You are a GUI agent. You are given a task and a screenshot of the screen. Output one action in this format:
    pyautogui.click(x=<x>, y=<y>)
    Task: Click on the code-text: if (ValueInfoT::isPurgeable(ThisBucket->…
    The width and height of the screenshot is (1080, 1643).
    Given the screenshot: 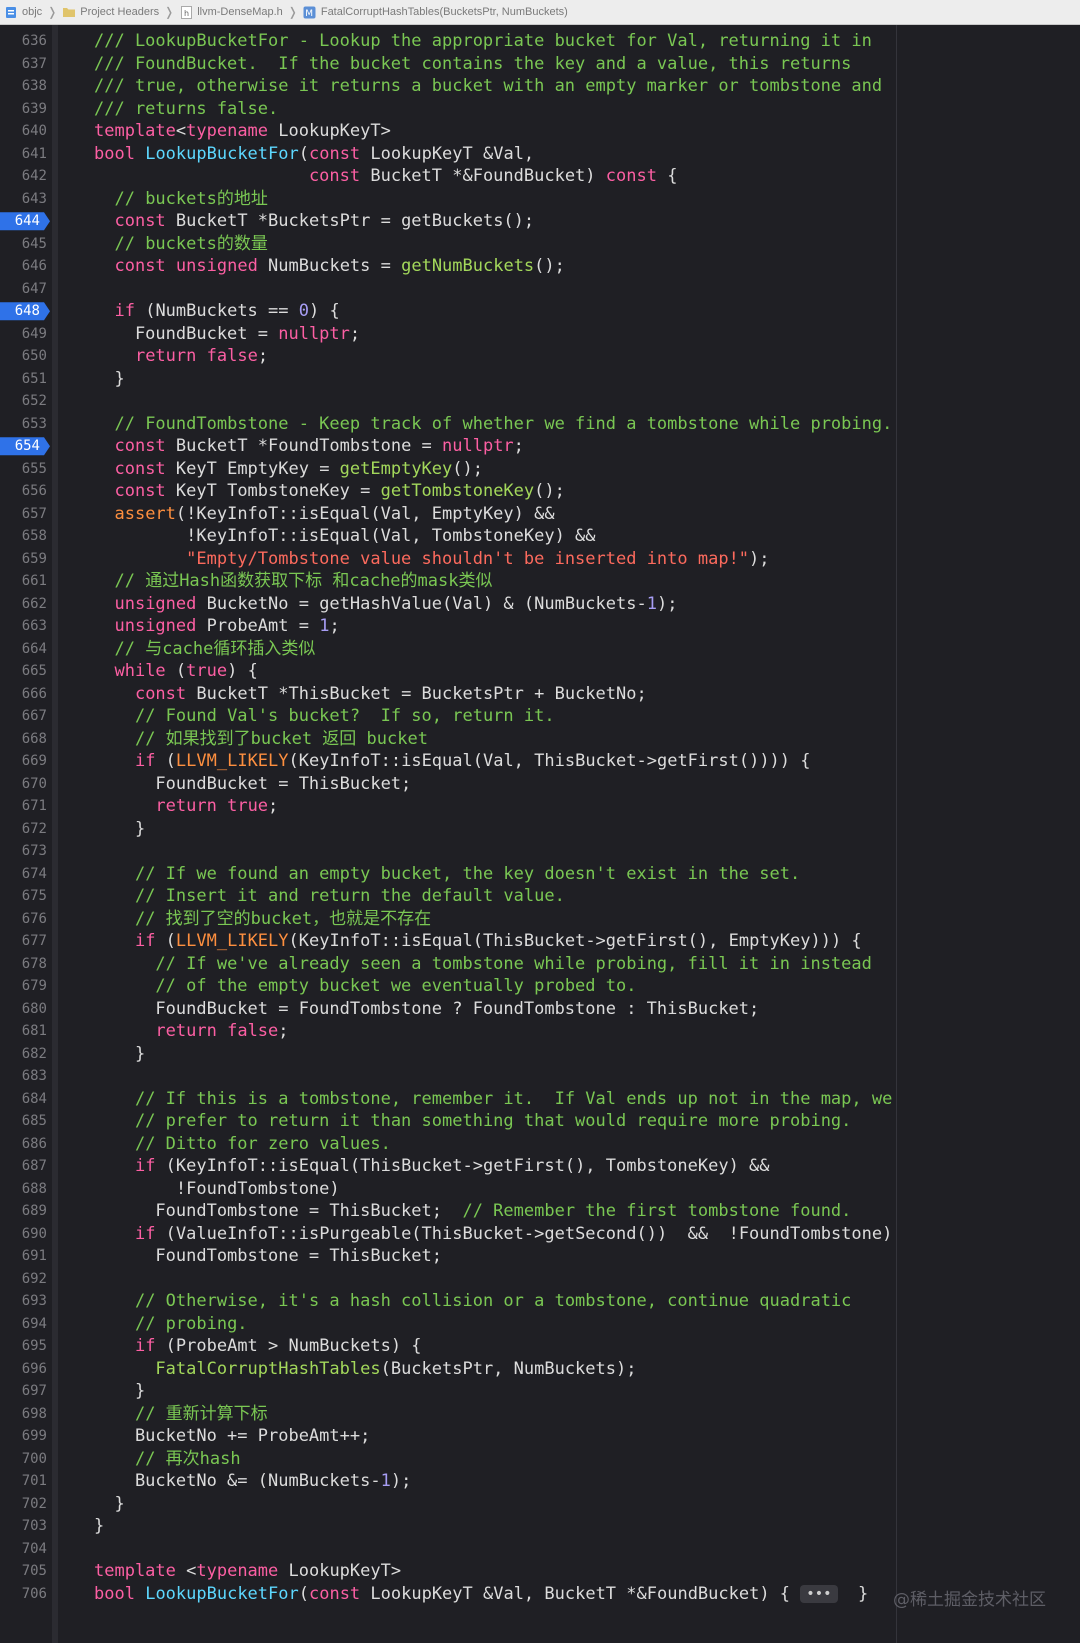 What is the action you would take?
    pyautogui.click(x=493, y=1234)
    